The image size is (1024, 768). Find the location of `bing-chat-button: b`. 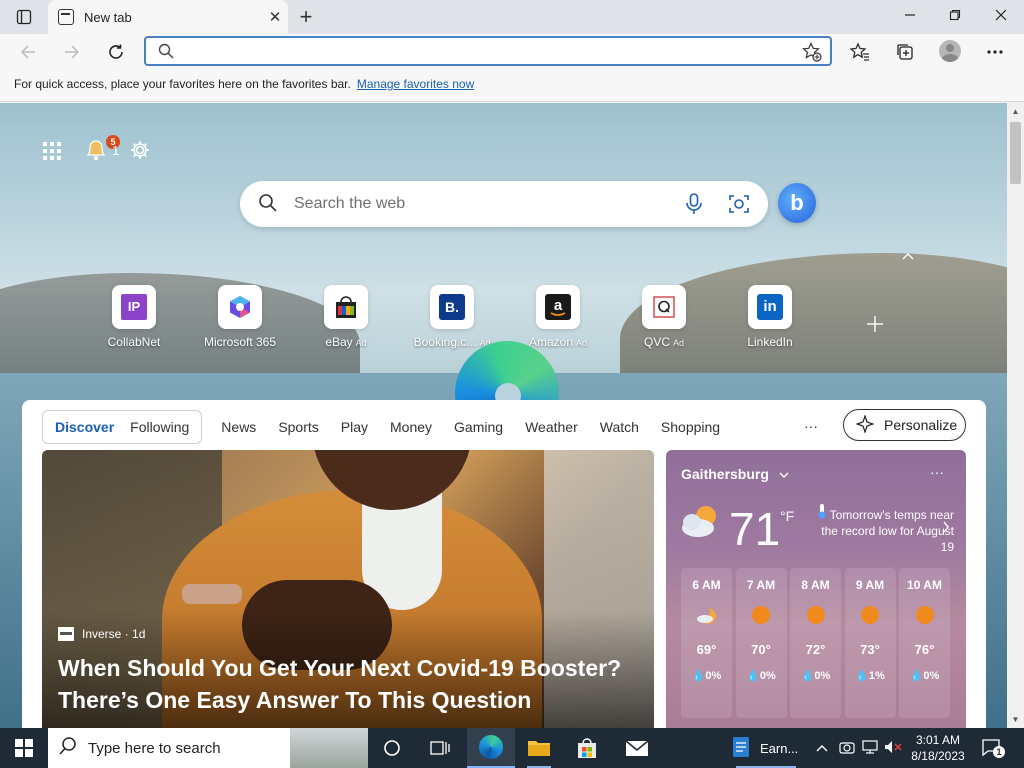

bing-chat-button: b is located at coordinates (797, 203).